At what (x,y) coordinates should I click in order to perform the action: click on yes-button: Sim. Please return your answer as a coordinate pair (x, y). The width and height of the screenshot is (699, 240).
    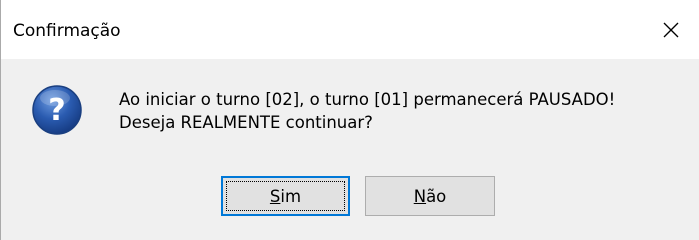
    Looking at the image, I should click on (285, 196).